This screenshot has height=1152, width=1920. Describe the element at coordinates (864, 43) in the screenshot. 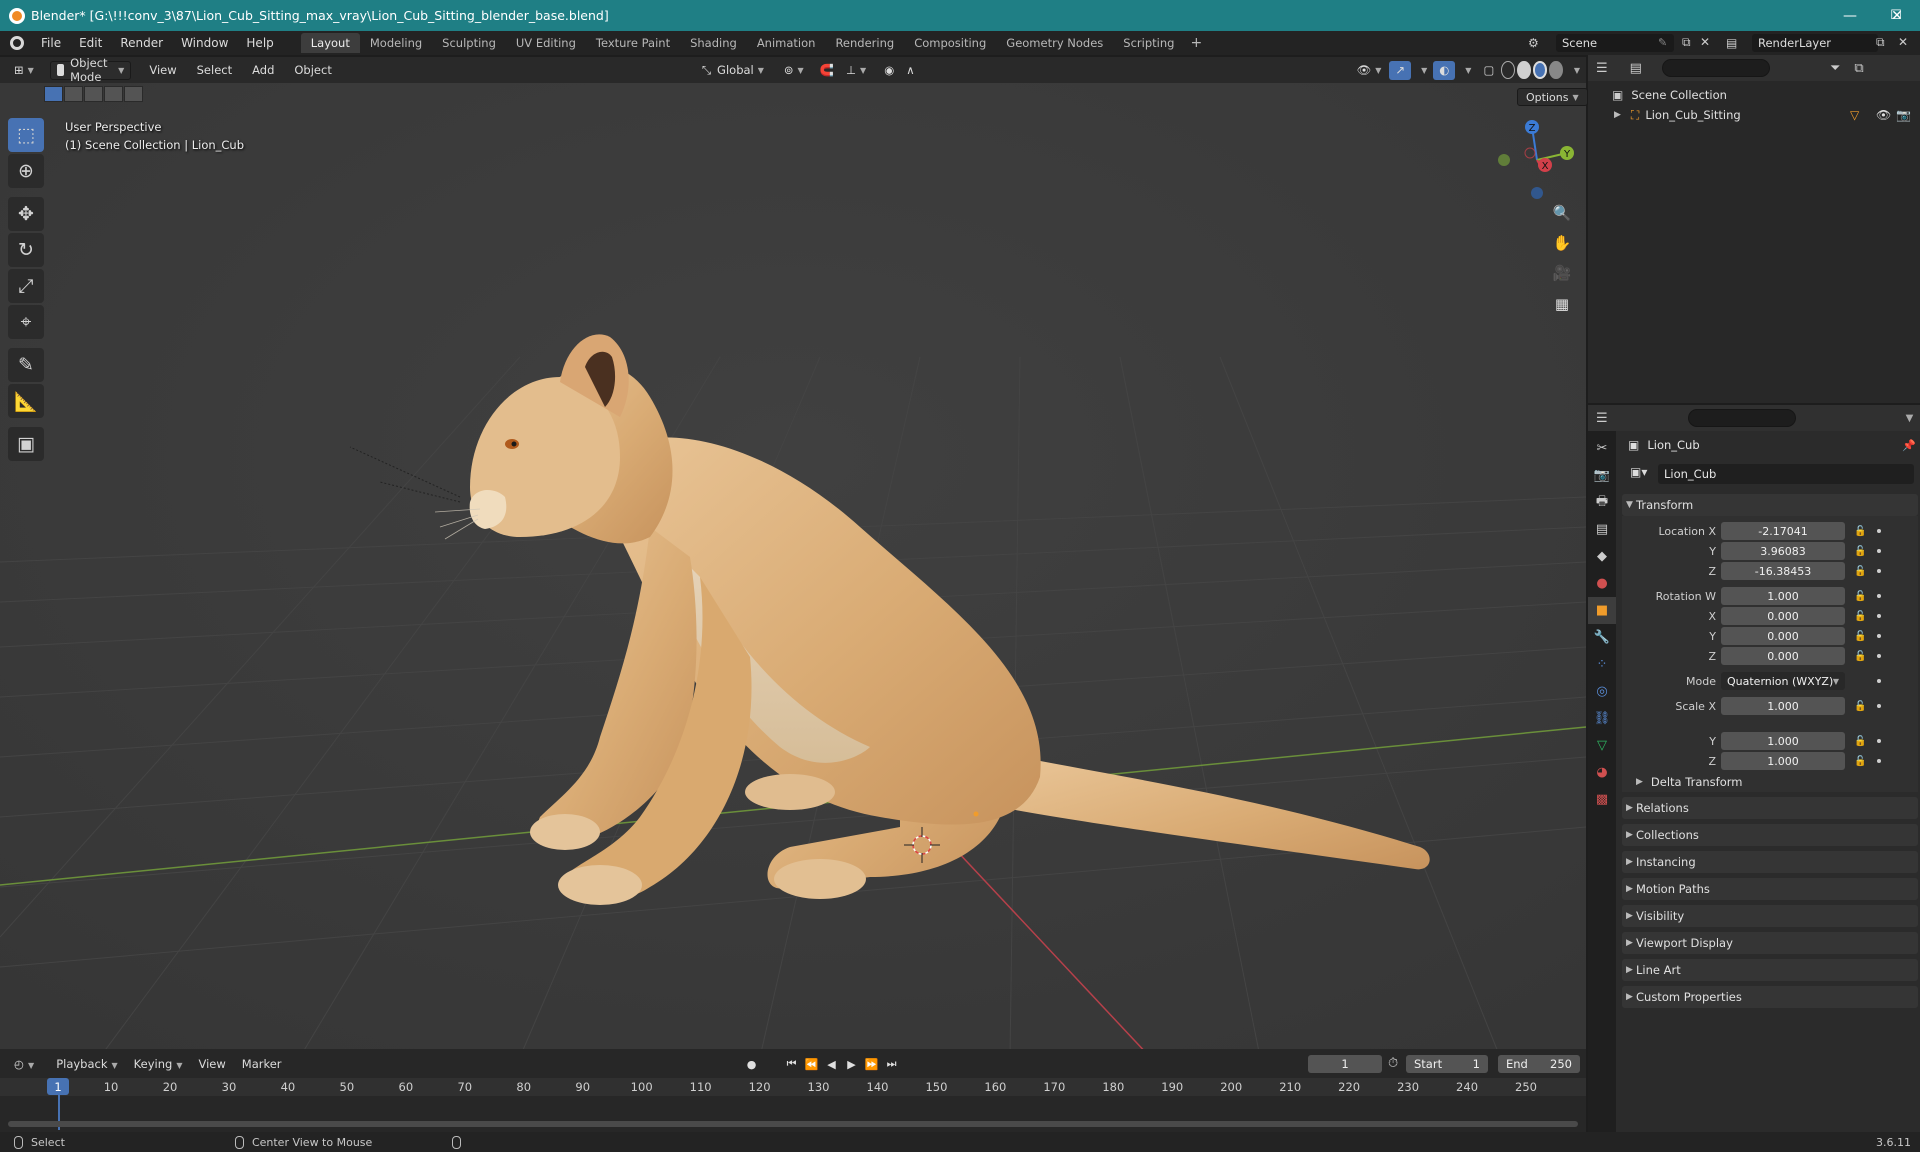

I see `tab-rendering: Rendering` at that location.